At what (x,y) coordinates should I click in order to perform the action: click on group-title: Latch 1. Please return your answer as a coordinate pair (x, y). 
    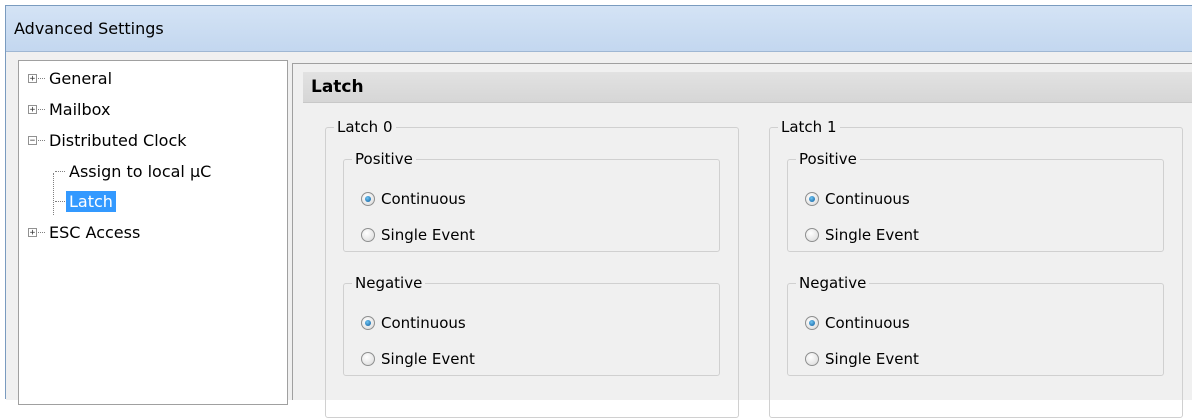
    Looking at the image, I should click on (809, 127).